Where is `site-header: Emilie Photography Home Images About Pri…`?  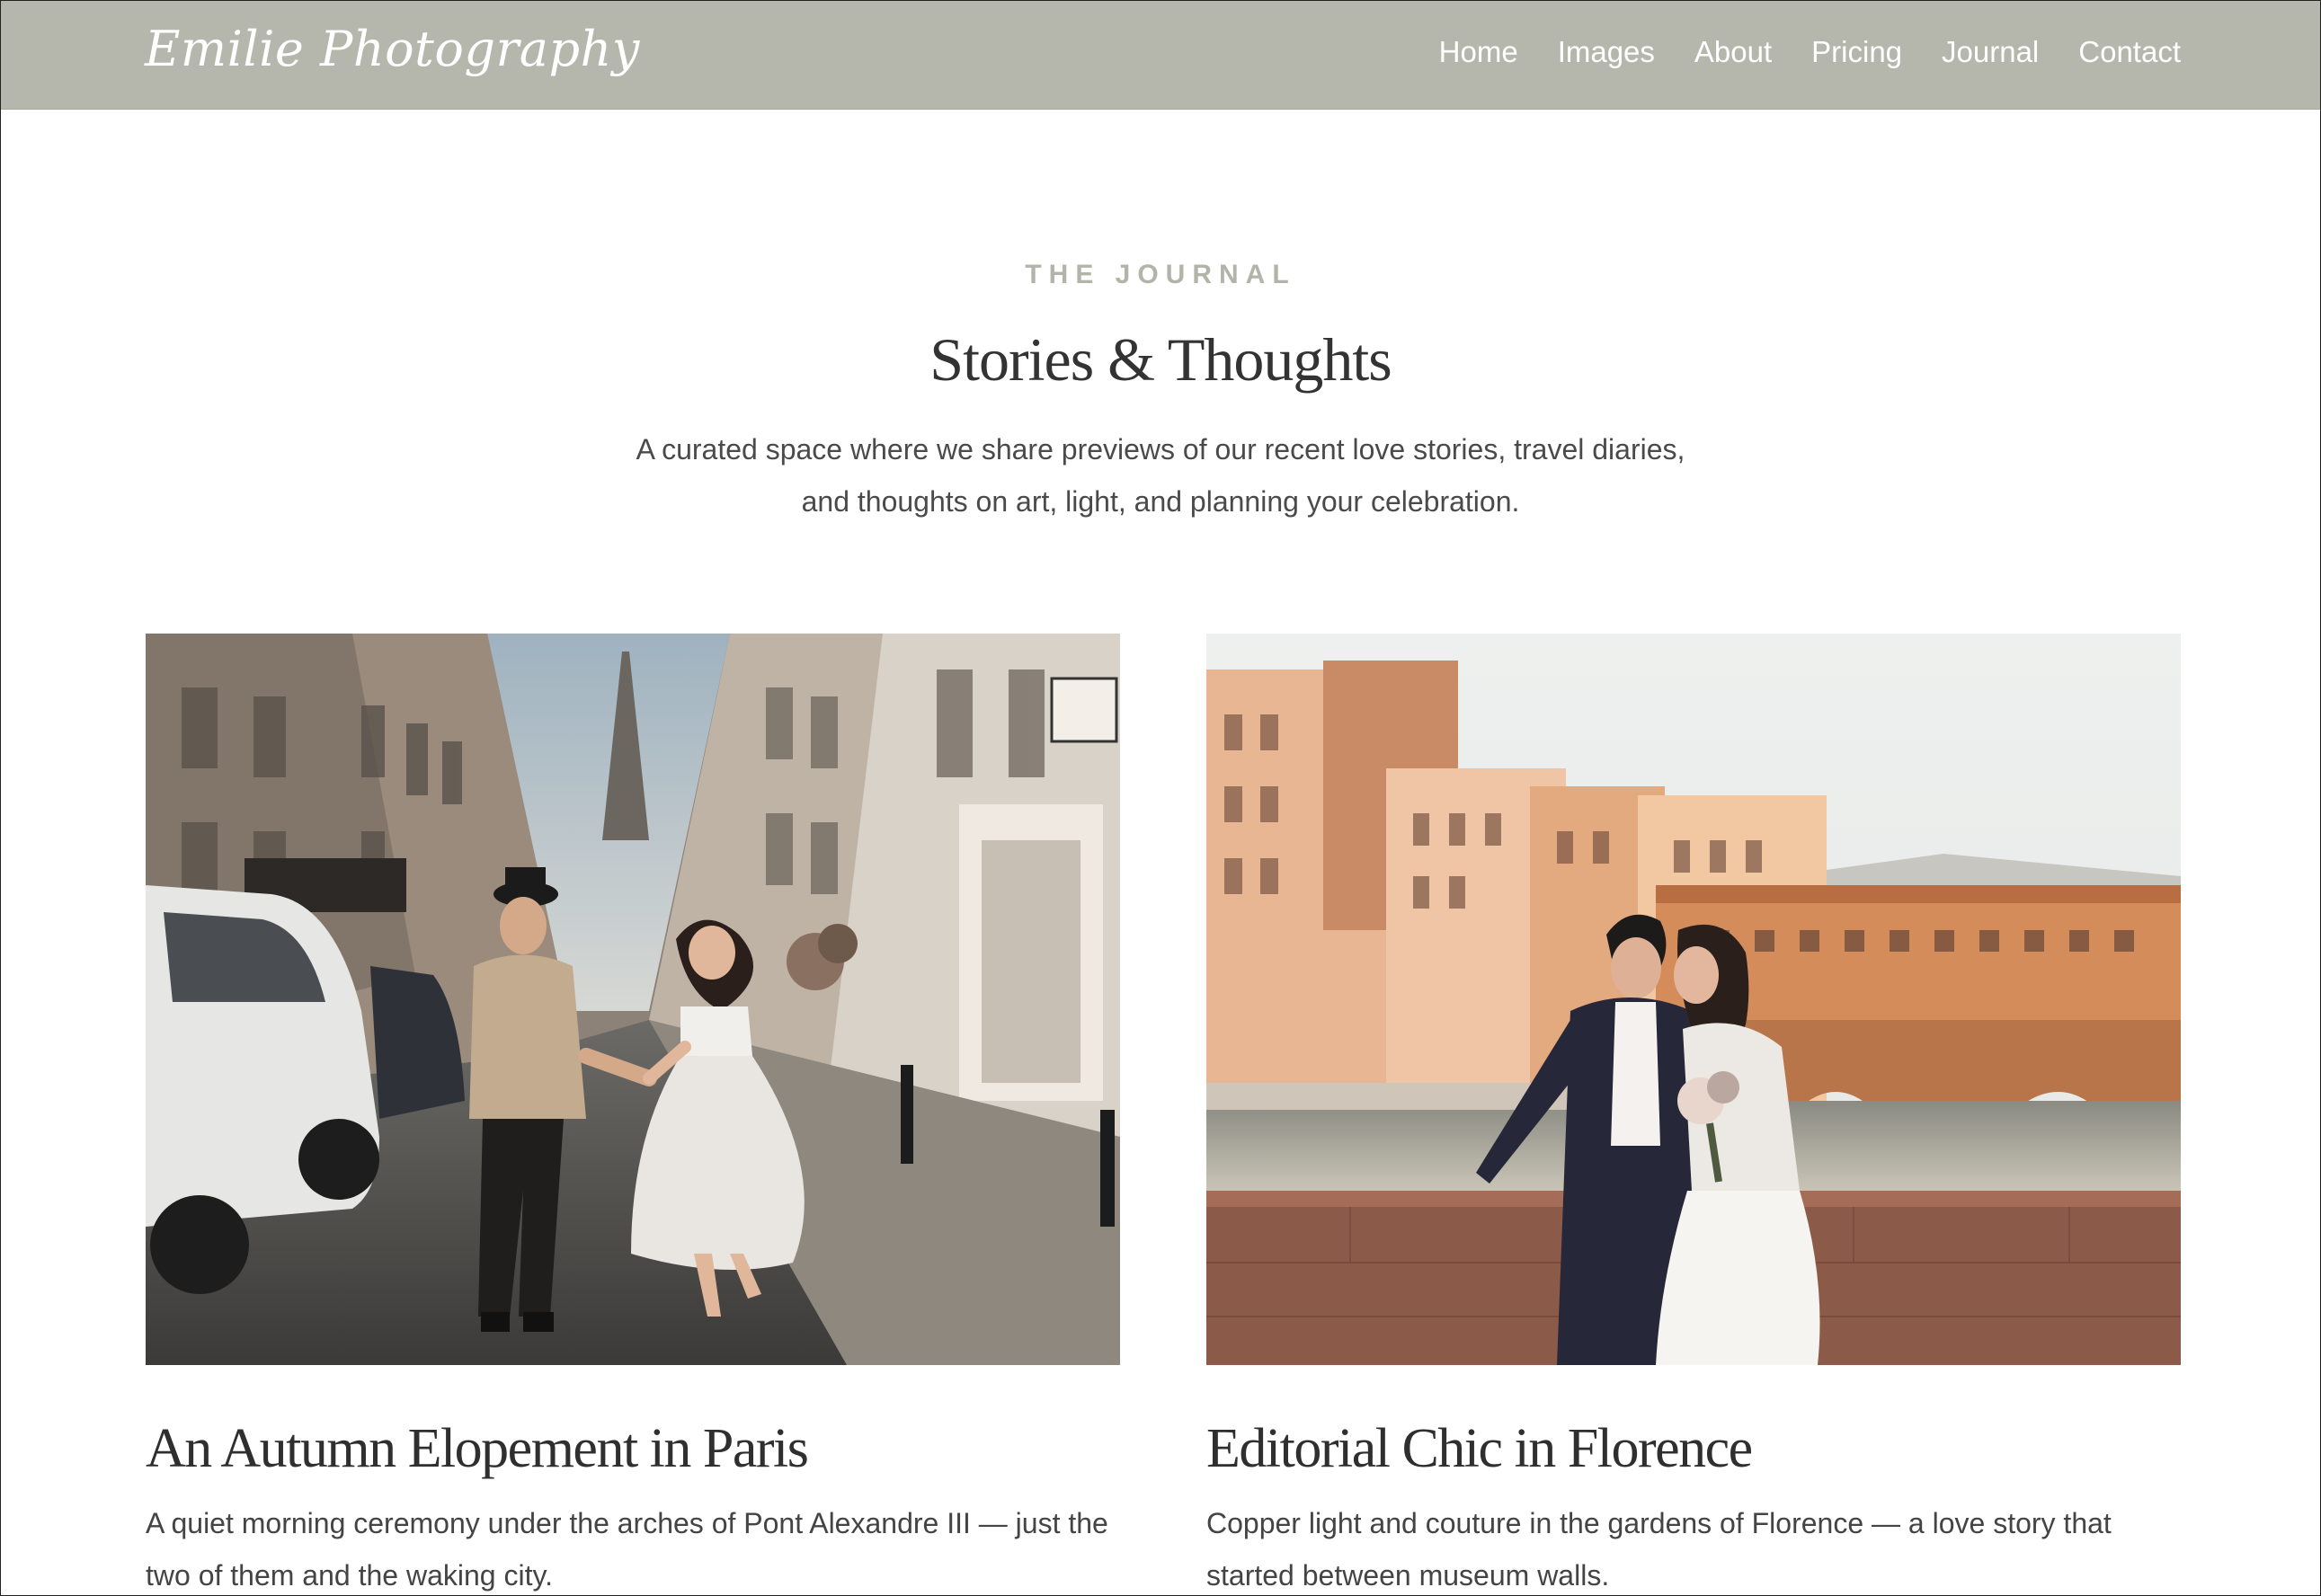
site-header: Emilie Photography Home Images About Pri… is located at coordinates (1160, 55).